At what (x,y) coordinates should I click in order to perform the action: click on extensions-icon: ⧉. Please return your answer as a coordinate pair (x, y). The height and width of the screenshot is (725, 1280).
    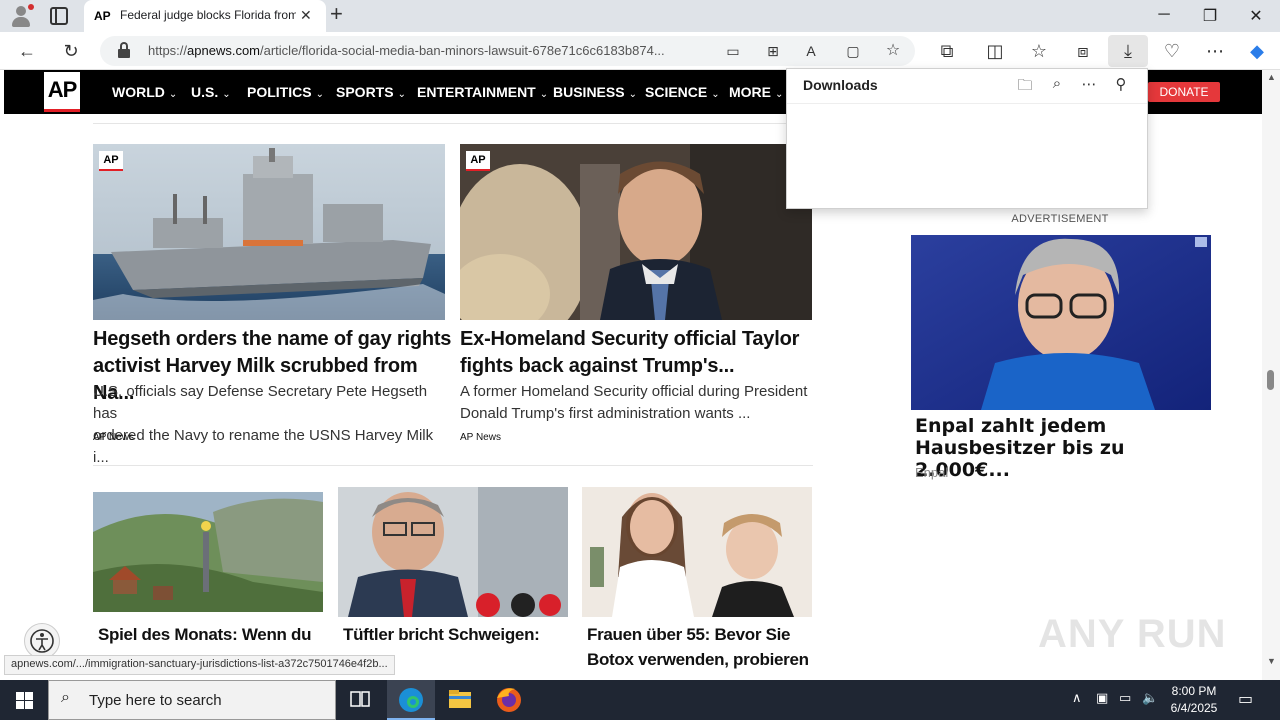
    Looking at the image, I should click on (947, 51).